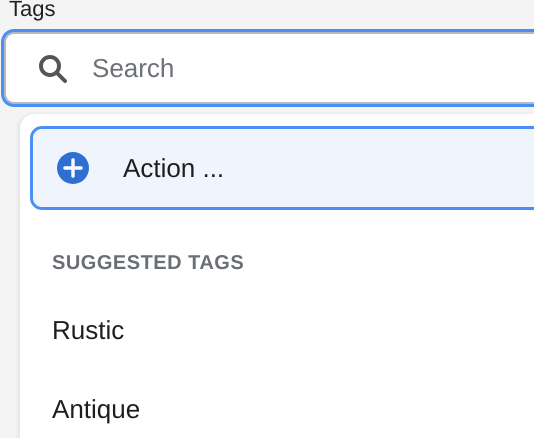 The image size is (534, 438). Describe the element at coordinates (148, 263) in the screenshot. I see `section-heading: SUGGESTED TAGS` at that location.